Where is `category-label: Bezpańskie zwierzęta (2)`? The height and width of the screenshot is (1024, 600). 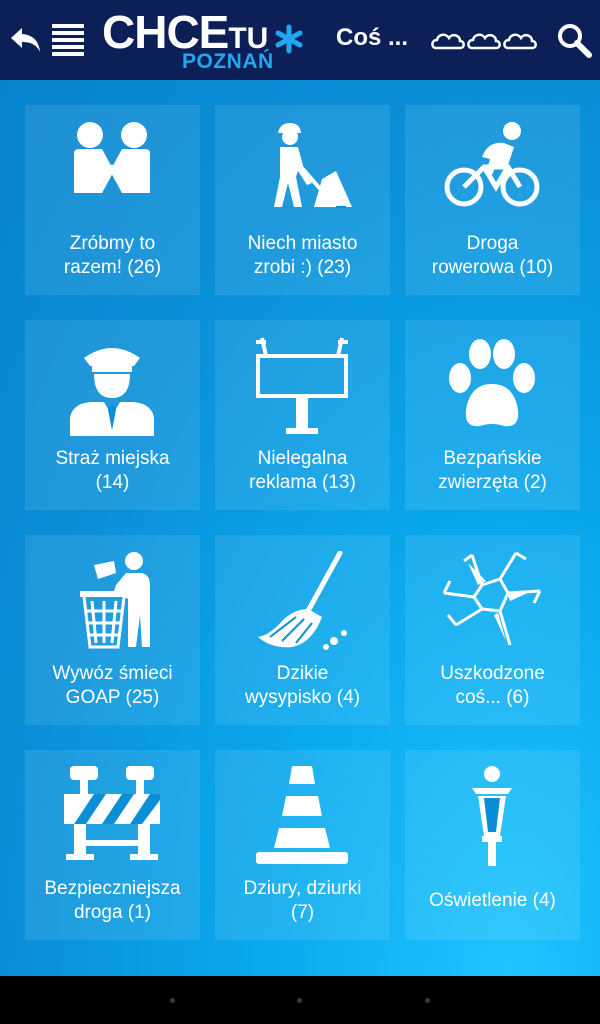 category-label: Bezpańskie zwierzęta (2) is located at coordinates (492, 470).